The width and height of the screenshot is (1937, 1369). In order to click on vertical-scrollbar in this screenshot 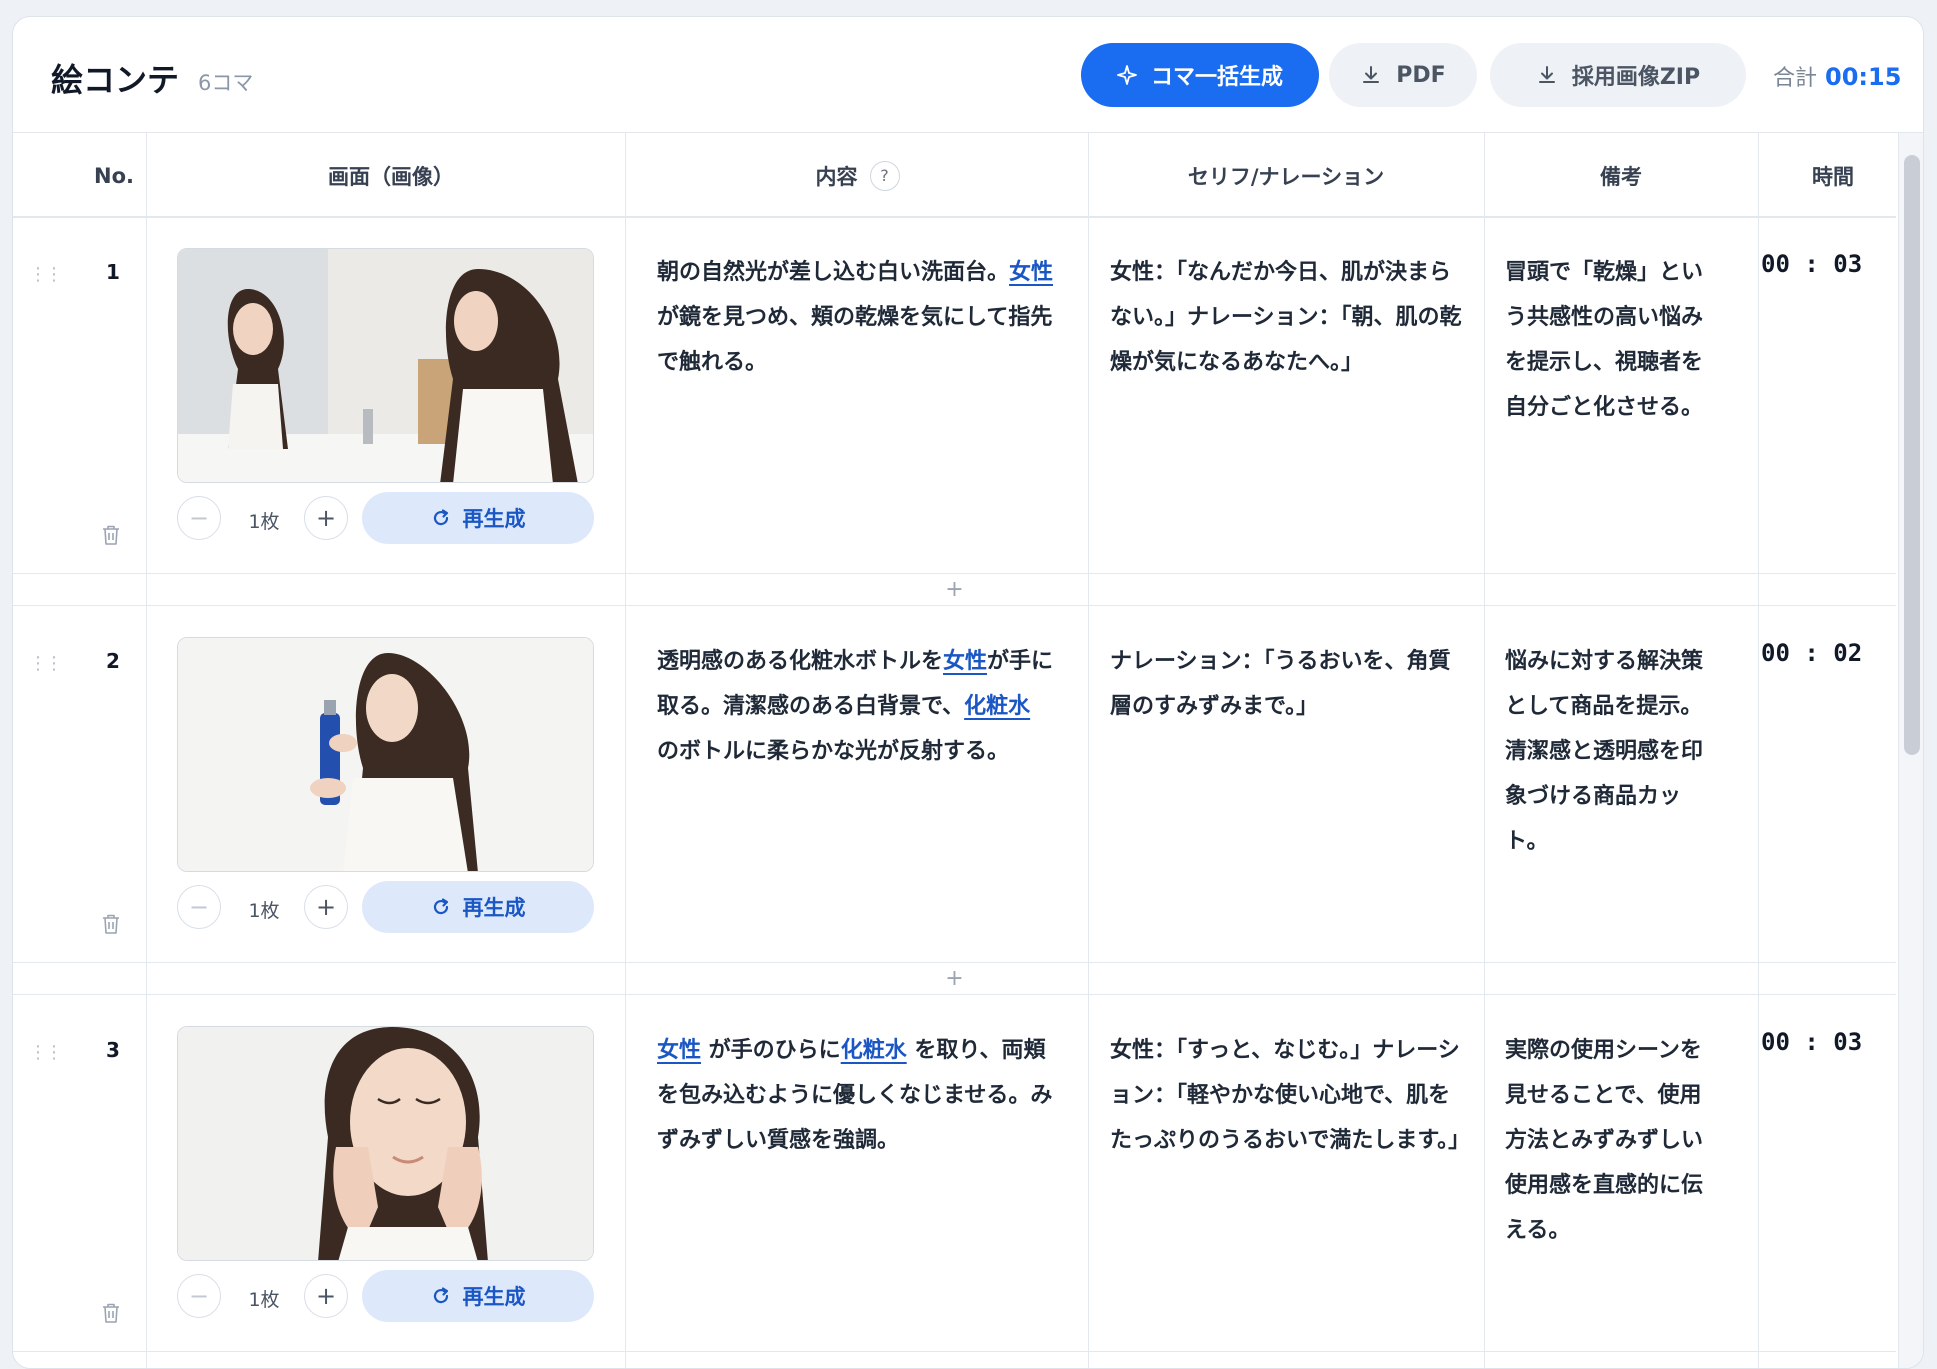, I will do `click(1910, 750)`.